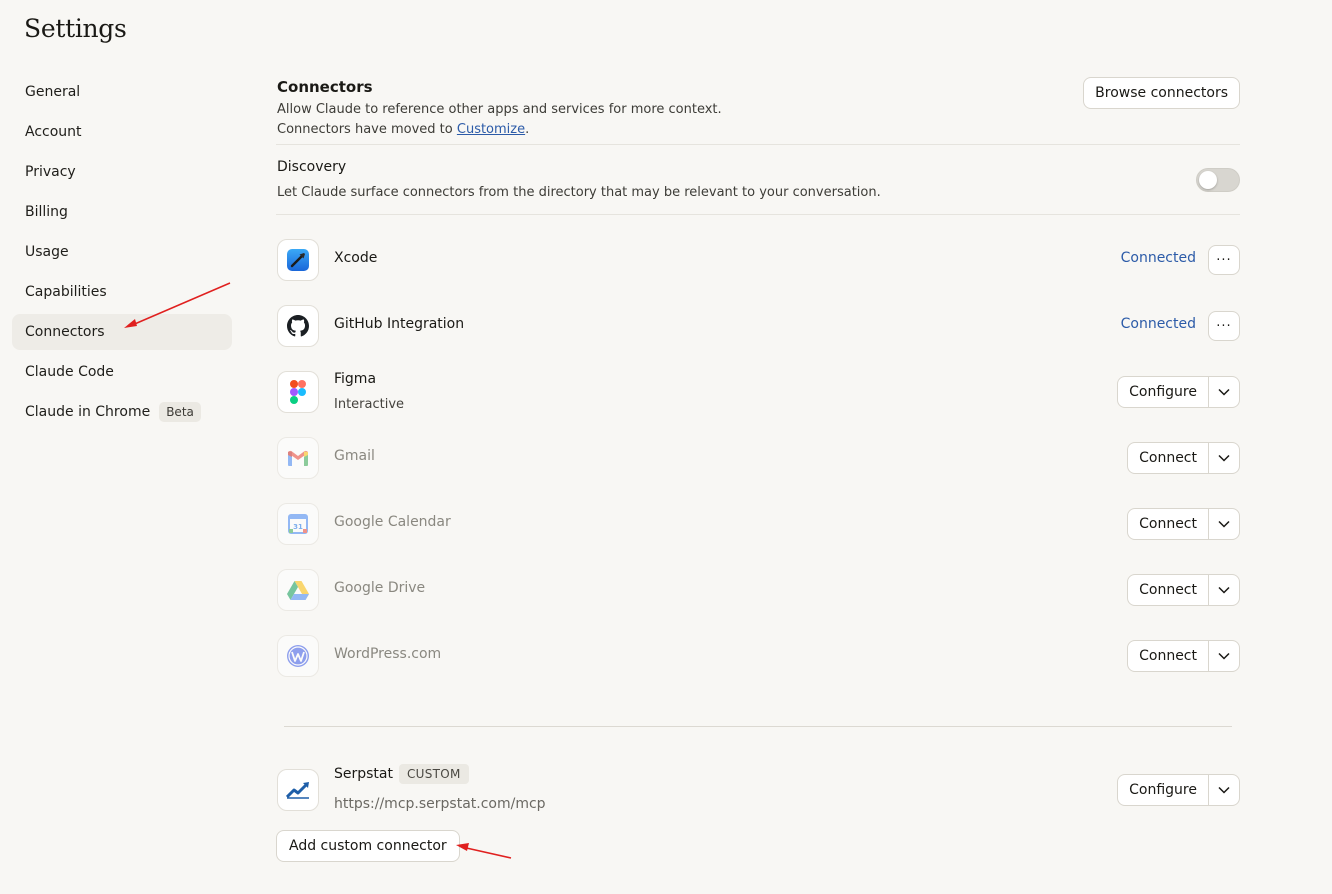 This screenshot has height=894, width=1332. I want to click on sidebar-item-label: Privacy, so click(50, 172).